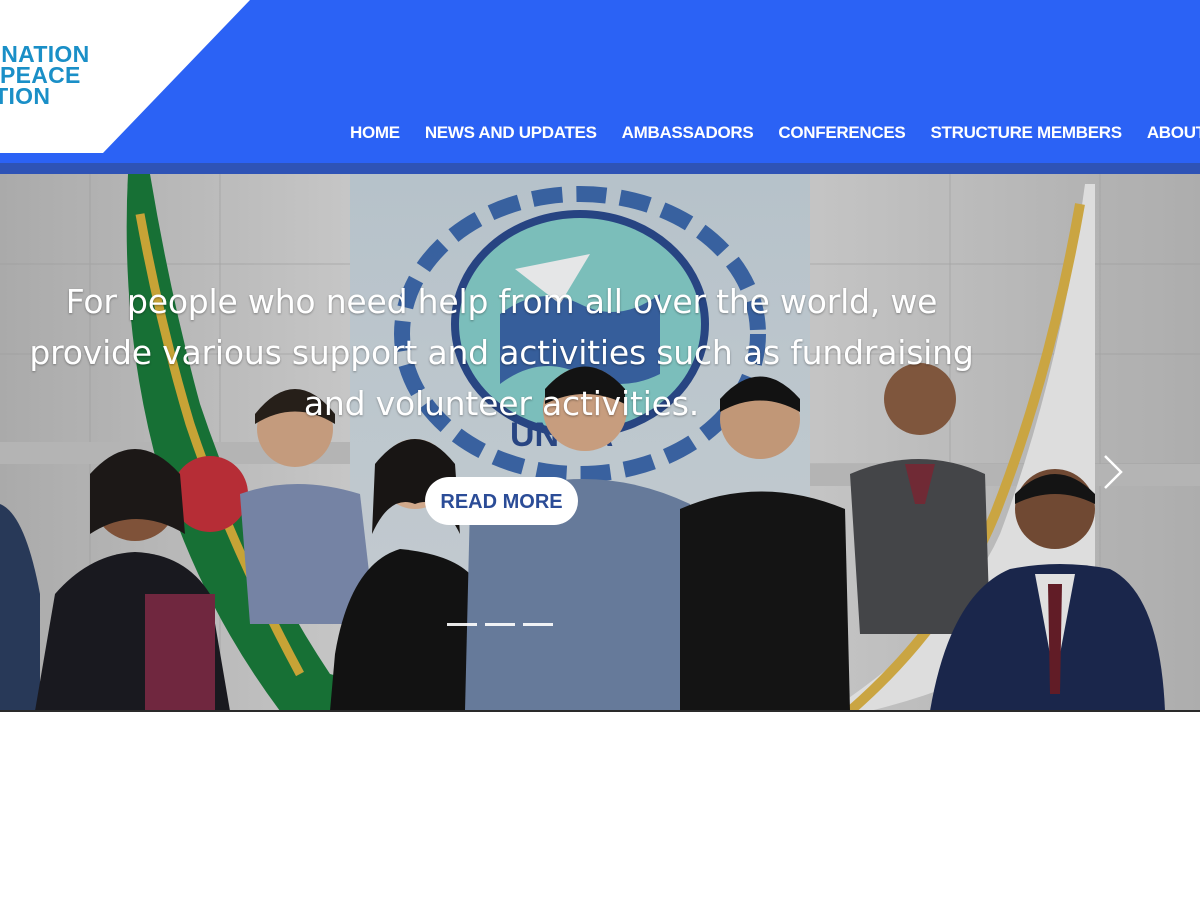  What do you see at coordinates (511, 133) in the screenshot?
I see `nav-news-and-updates: NEWS AND UPDATES` at bounding box center [511, 133].